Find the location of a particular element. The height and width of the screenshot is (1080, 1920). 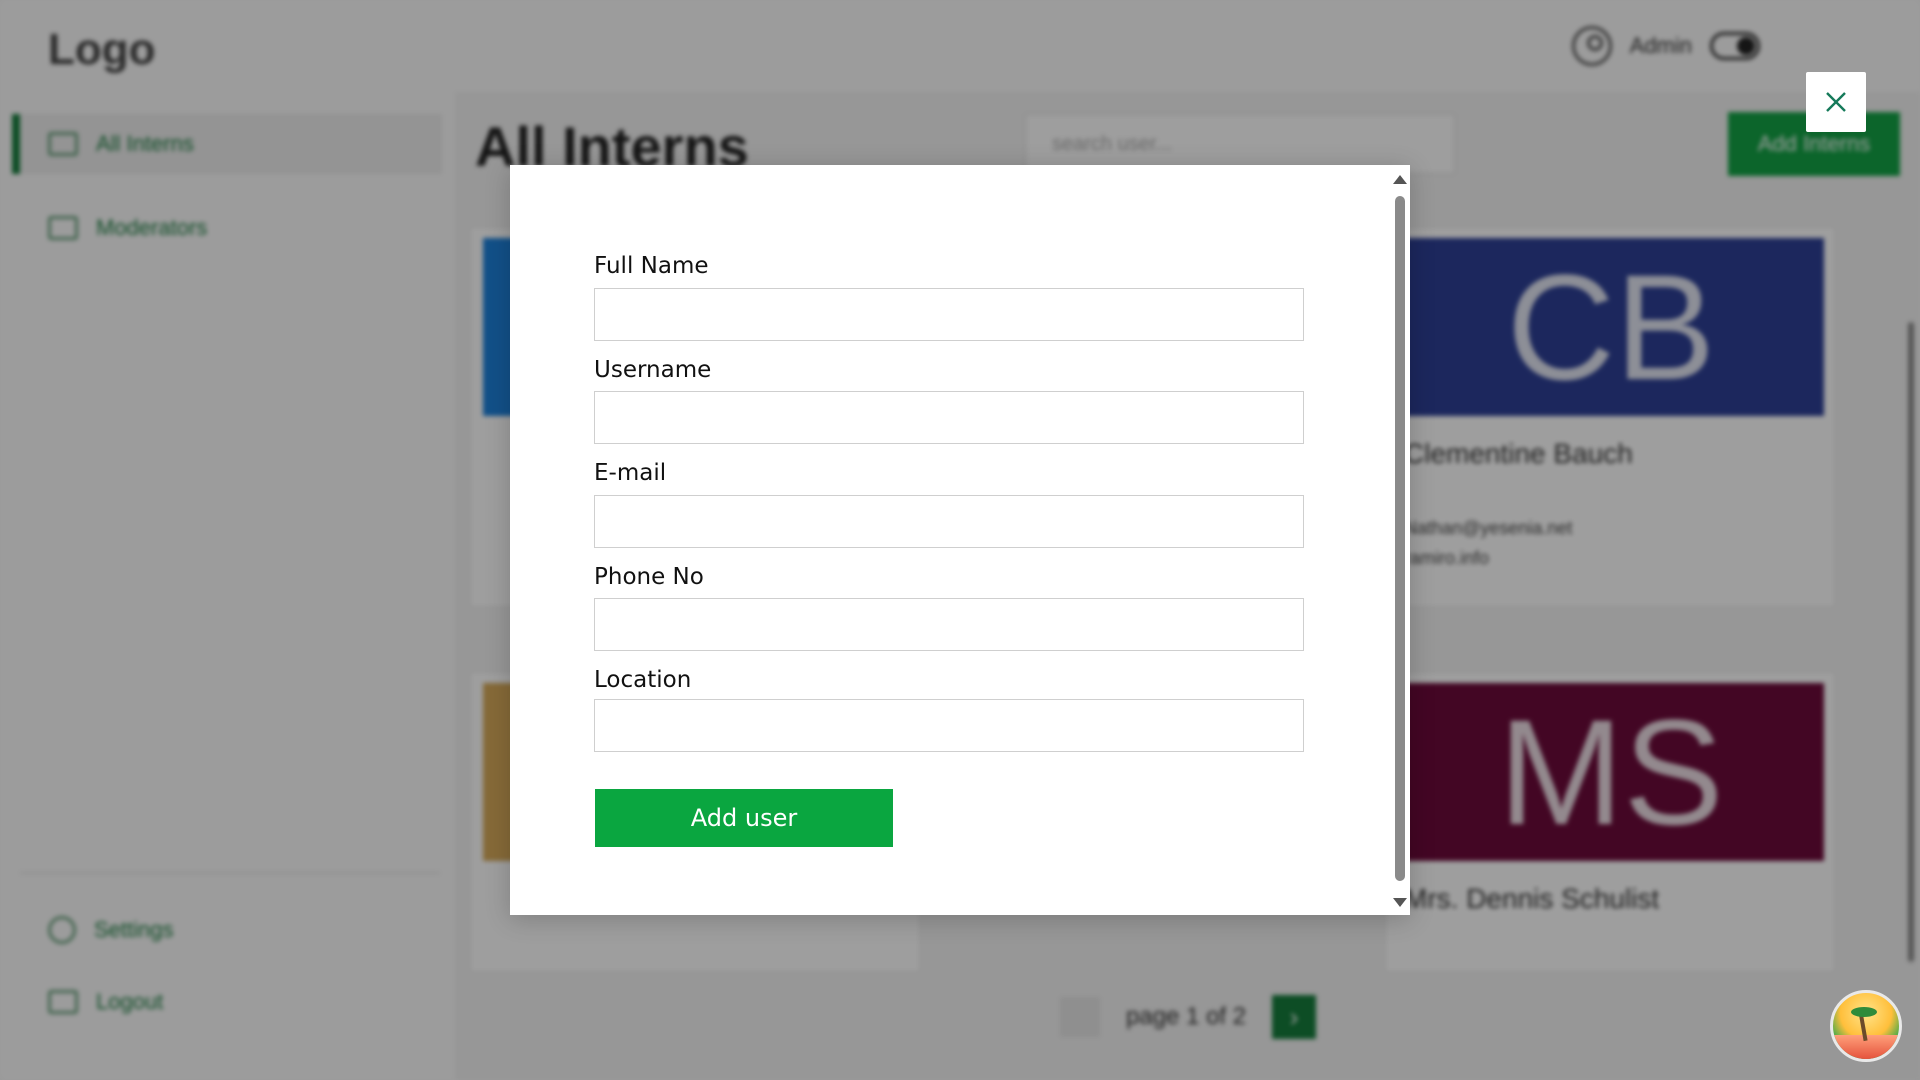

scroll-thumb is located at coordinates (1400, 538).